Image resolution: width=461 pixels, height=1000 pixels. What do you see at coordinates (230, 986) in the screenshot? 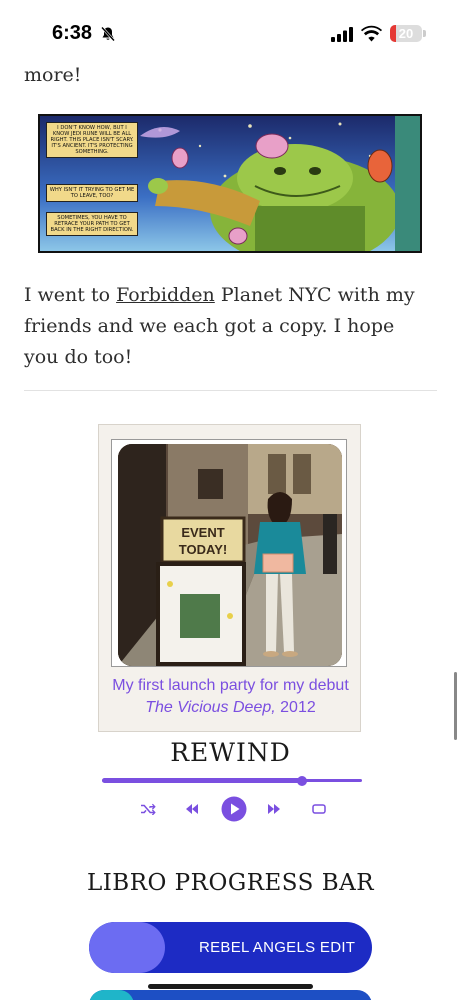
I see `home-indicator` at bounding box center [230, 986].